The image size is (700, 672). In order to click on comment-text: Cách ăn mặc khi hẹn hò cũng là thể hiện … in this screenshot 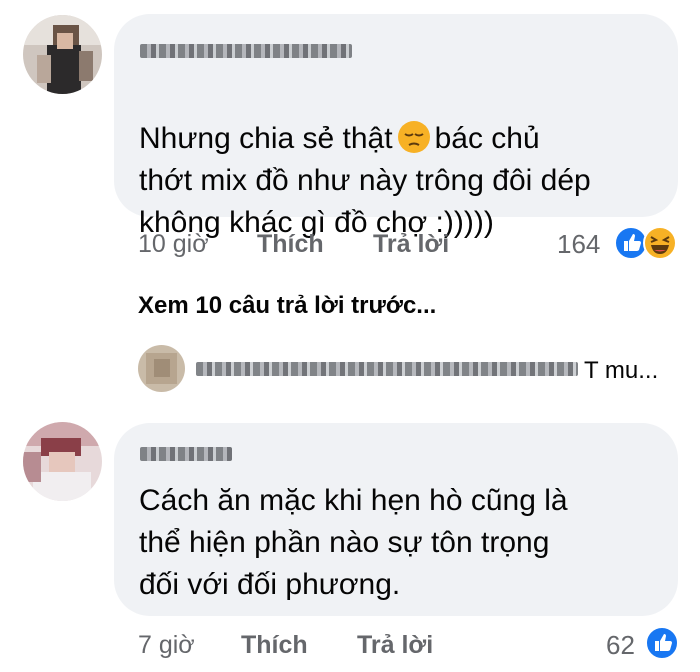, I will do `click(353, 542)`.